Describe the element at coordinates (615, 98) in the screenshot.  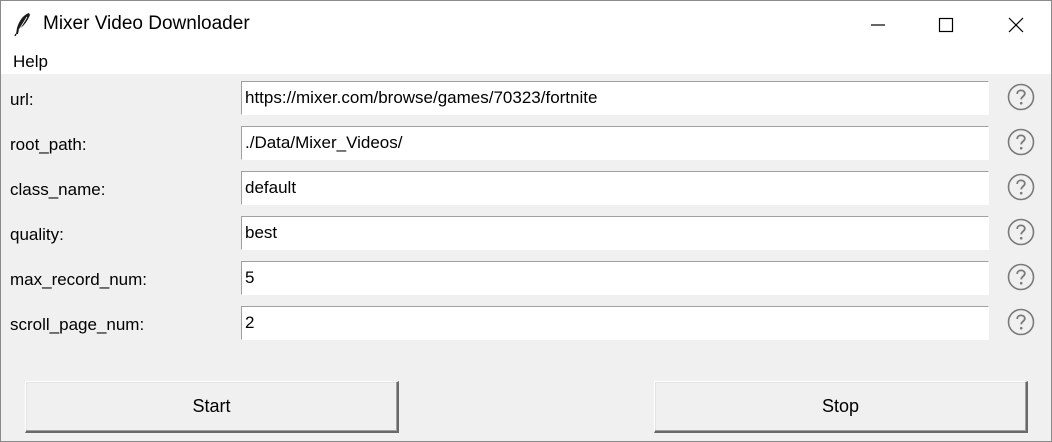
I see `url-input` at that location.